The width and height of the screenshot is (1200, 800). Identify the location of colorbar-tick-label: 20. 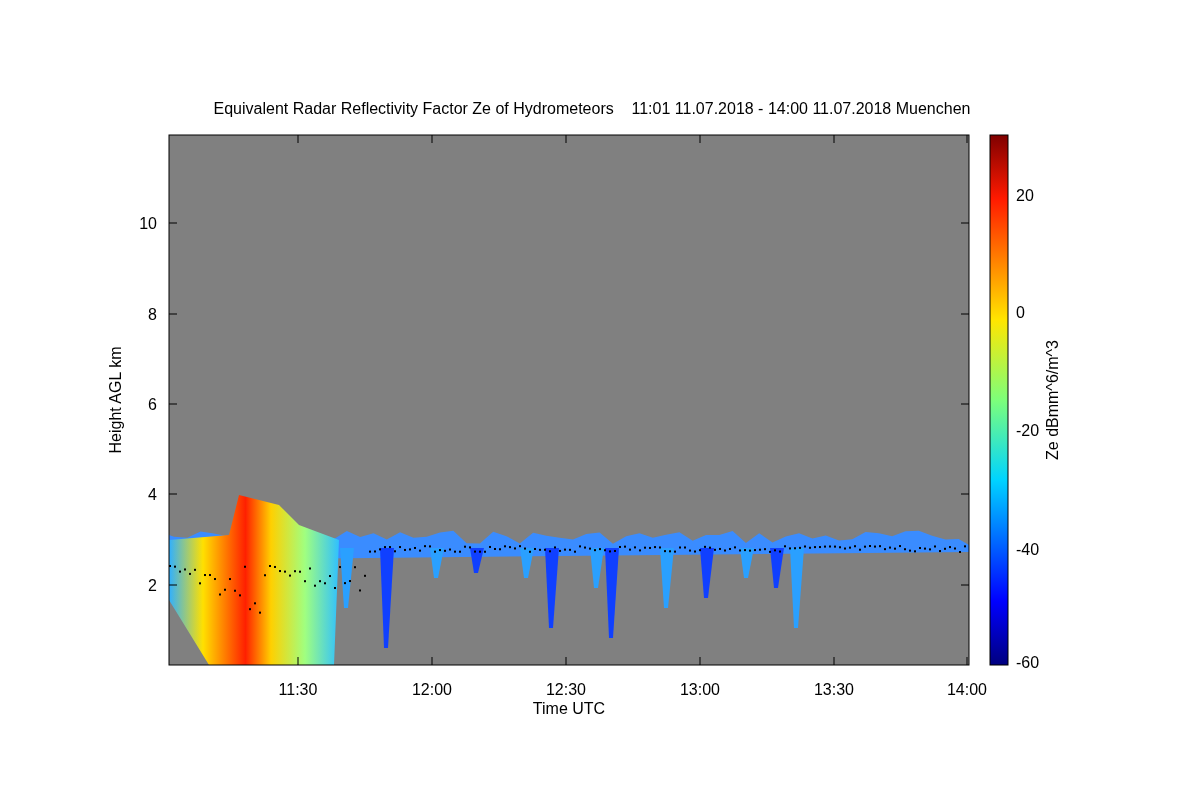
(1025, 195).